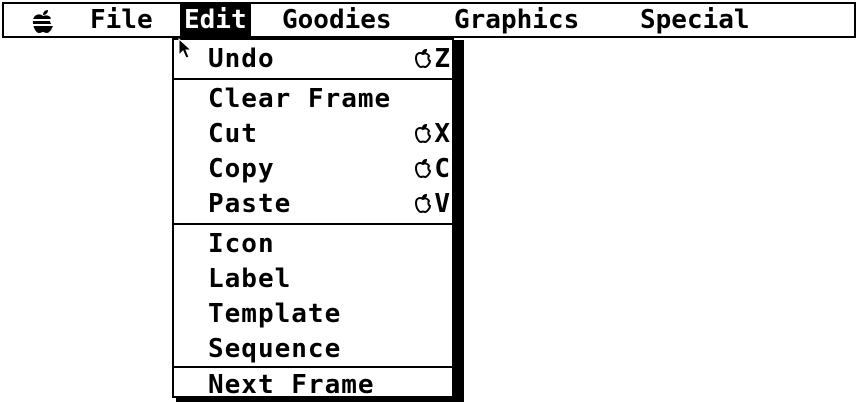  I want to click on menu-edit: Edit, so click(215, 20).